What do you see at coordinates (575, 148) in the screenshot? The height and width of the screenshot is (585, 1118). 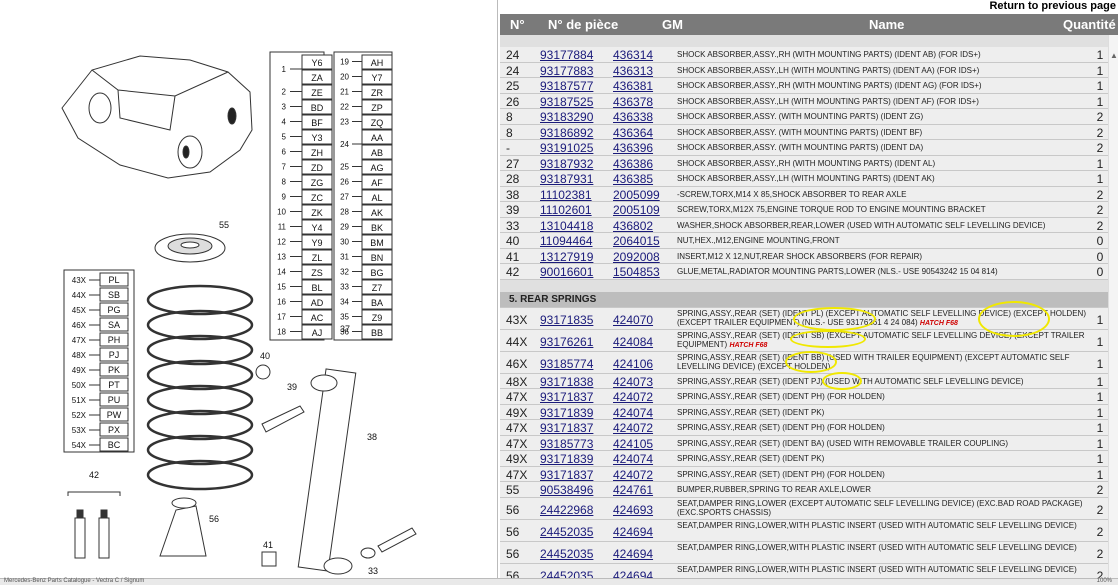 I see `part-number-link: 93191025` at bounding box center [575, 148].